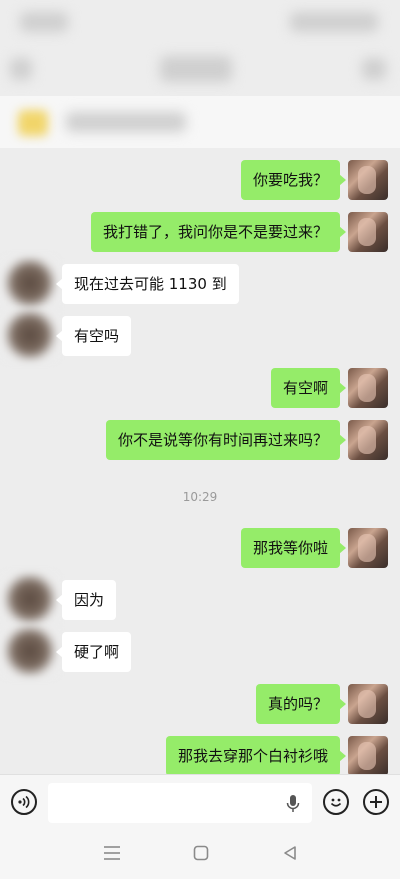 The image size is (400, 879). What do you see at coordinates (374, 69) in the screenshot?
I see `more-button-blurred` at bounding box center [374, 69].